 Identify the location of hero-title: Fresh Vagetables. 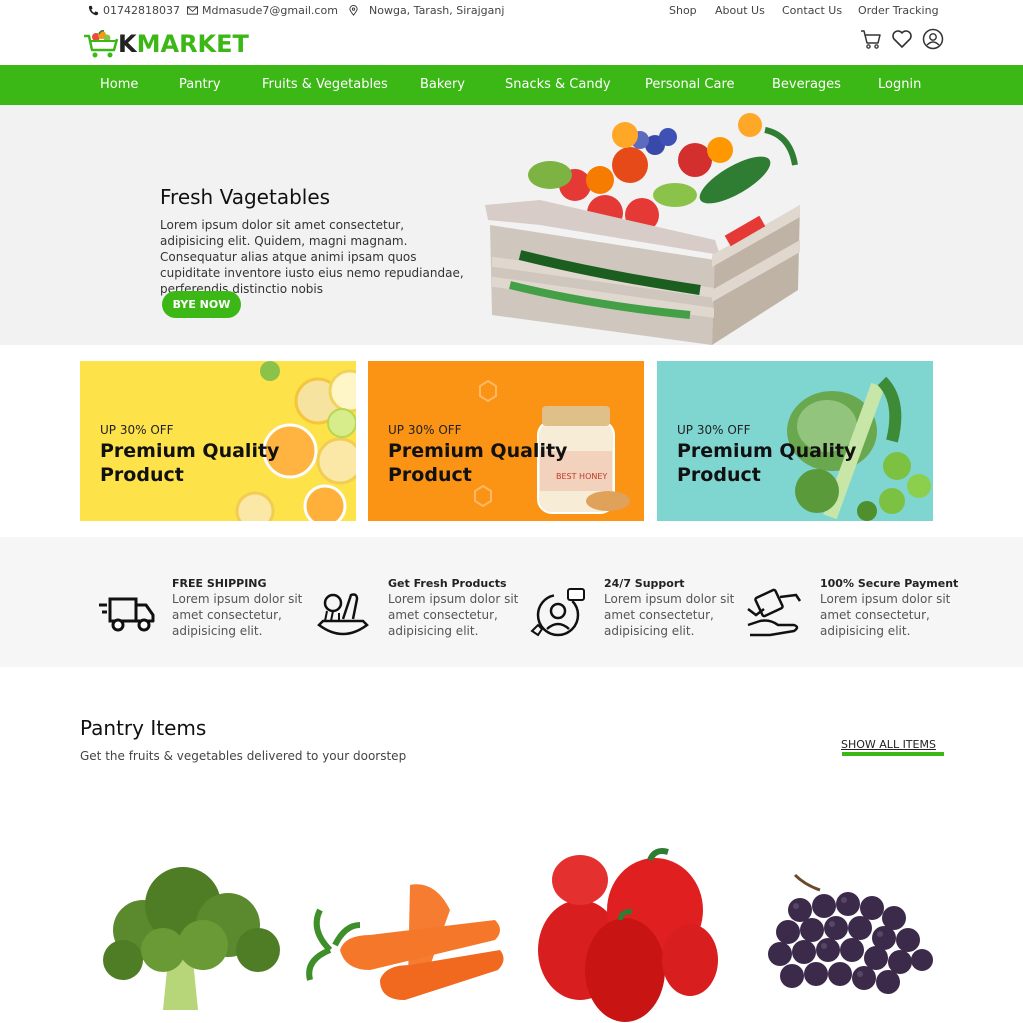
(245, 197).